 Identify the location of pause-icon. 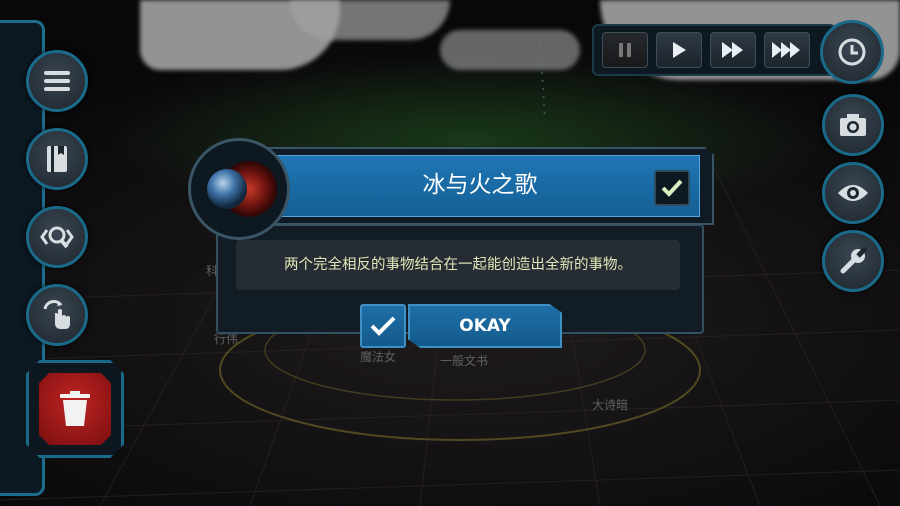
(625, 50).